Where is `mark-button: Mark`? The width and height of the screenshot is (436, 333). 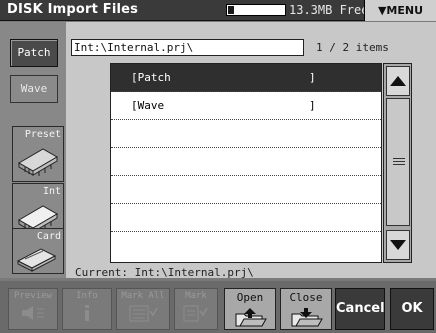 mark-button: Mark is located at coordinates (196, 309).